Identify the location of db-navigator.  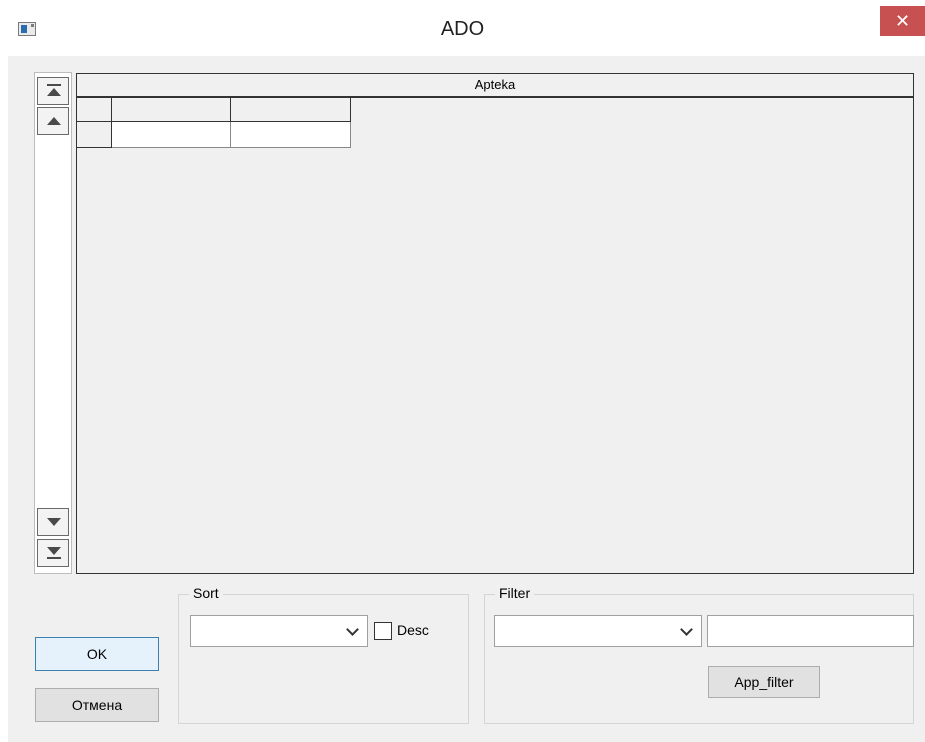
(53, 323).